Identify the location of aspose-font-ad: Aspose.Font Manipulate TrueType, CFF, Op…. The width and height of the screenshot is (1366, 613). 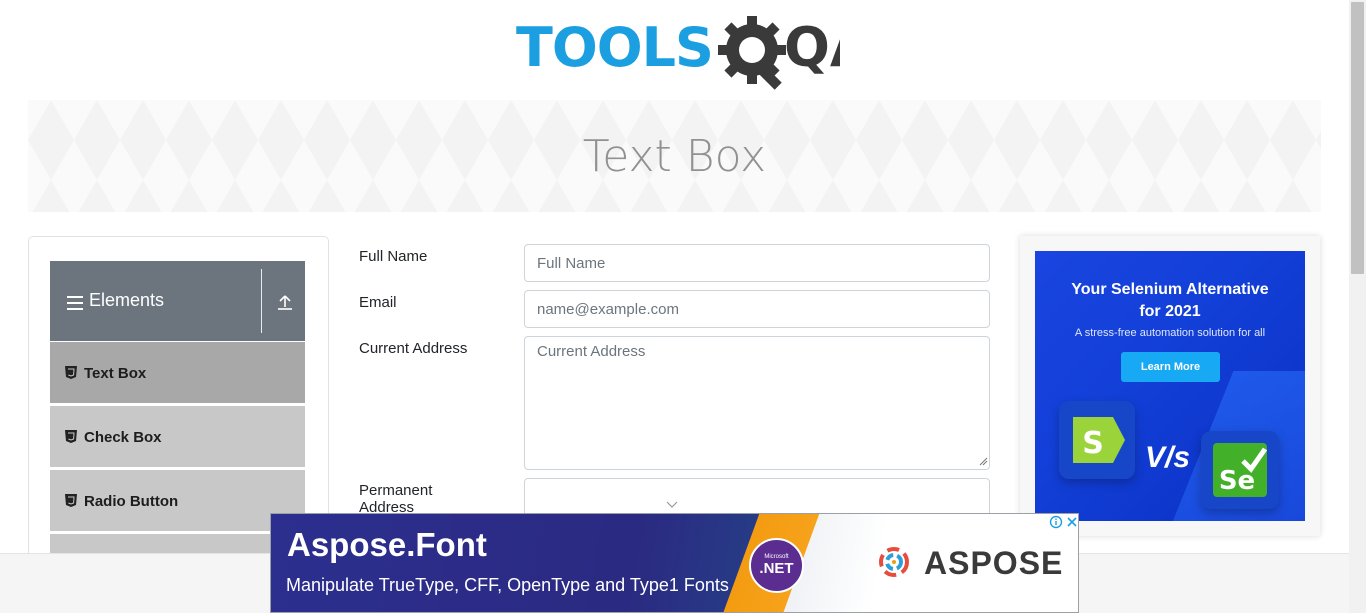
(674, 563).